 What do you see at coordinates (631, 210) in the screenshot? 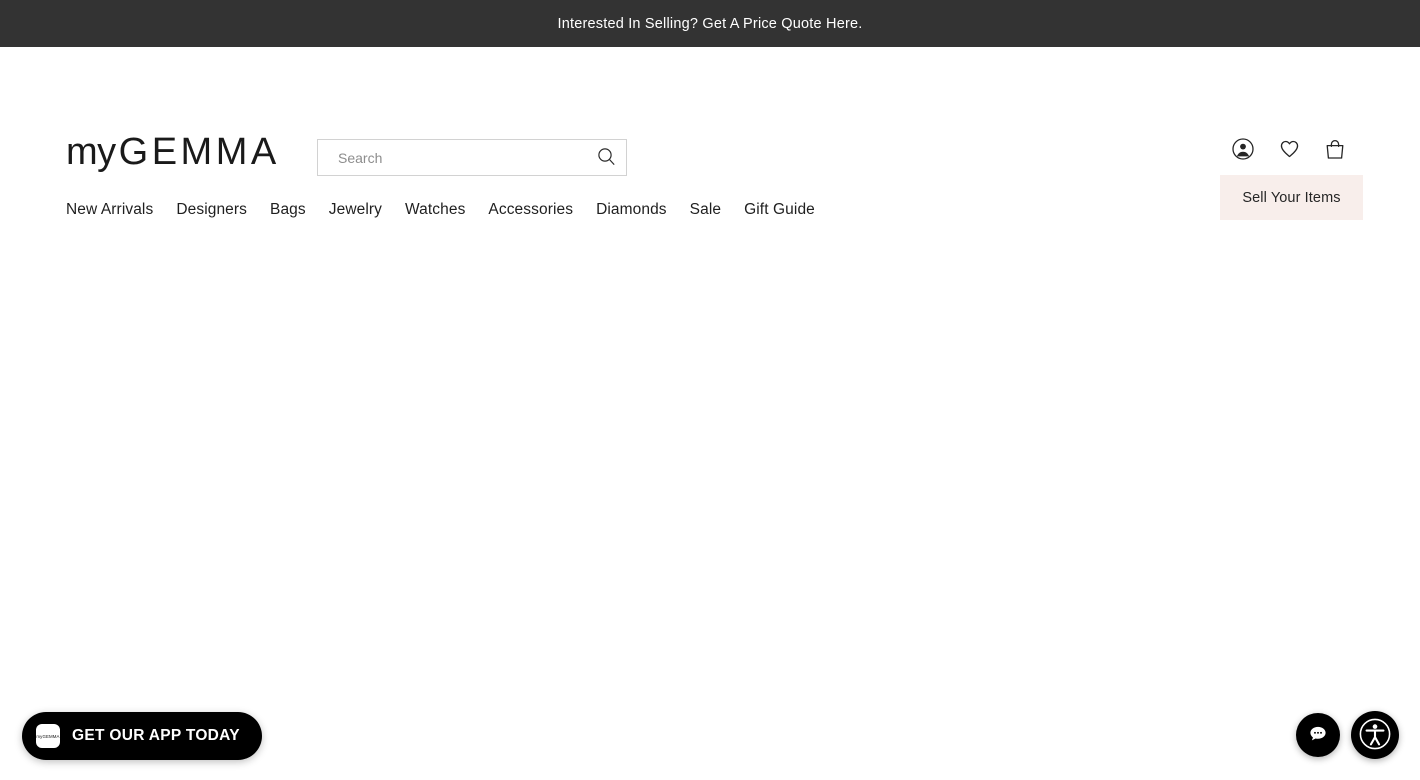
I see `nav-item-diamonds: Diamonds` at bounding box center [631, 210].